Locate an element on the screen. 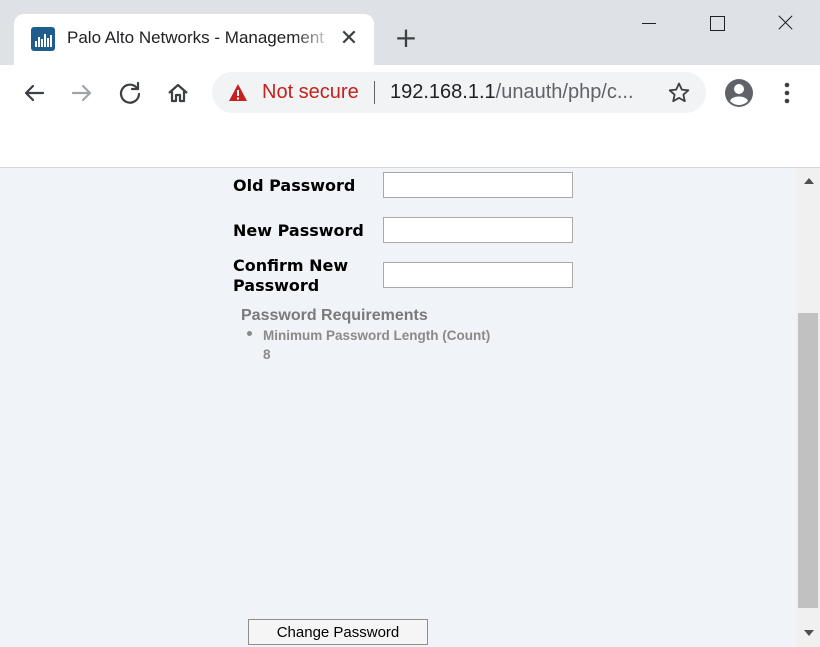 The width and height of the screenshot is (820, 647). account-icon is located at coordinates (739, 93).